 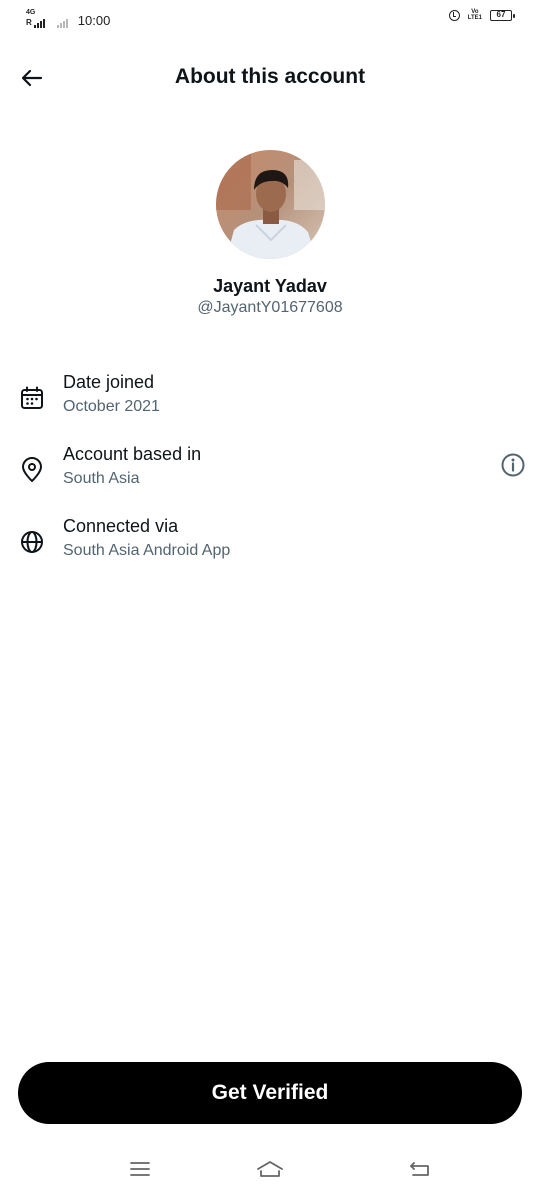 What do you see at coordinates (35, 18) in the screenshot?
I see `cellular-signal-icon: 4G R` at bounding box center [35, 18].